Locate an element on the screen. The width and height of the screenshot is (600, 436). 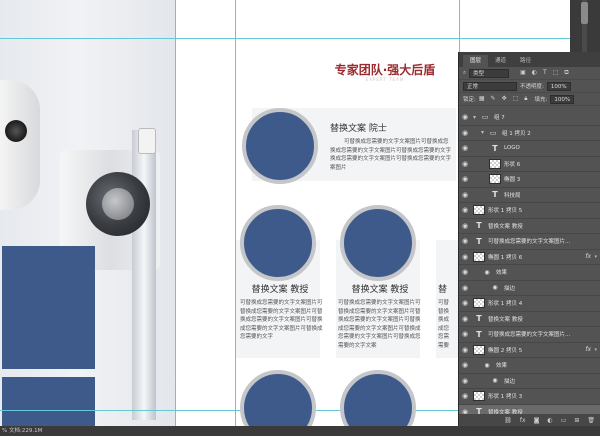
layer-row: ◉ 形状 1 拷贝 3 is located at coordinates (529, 397).